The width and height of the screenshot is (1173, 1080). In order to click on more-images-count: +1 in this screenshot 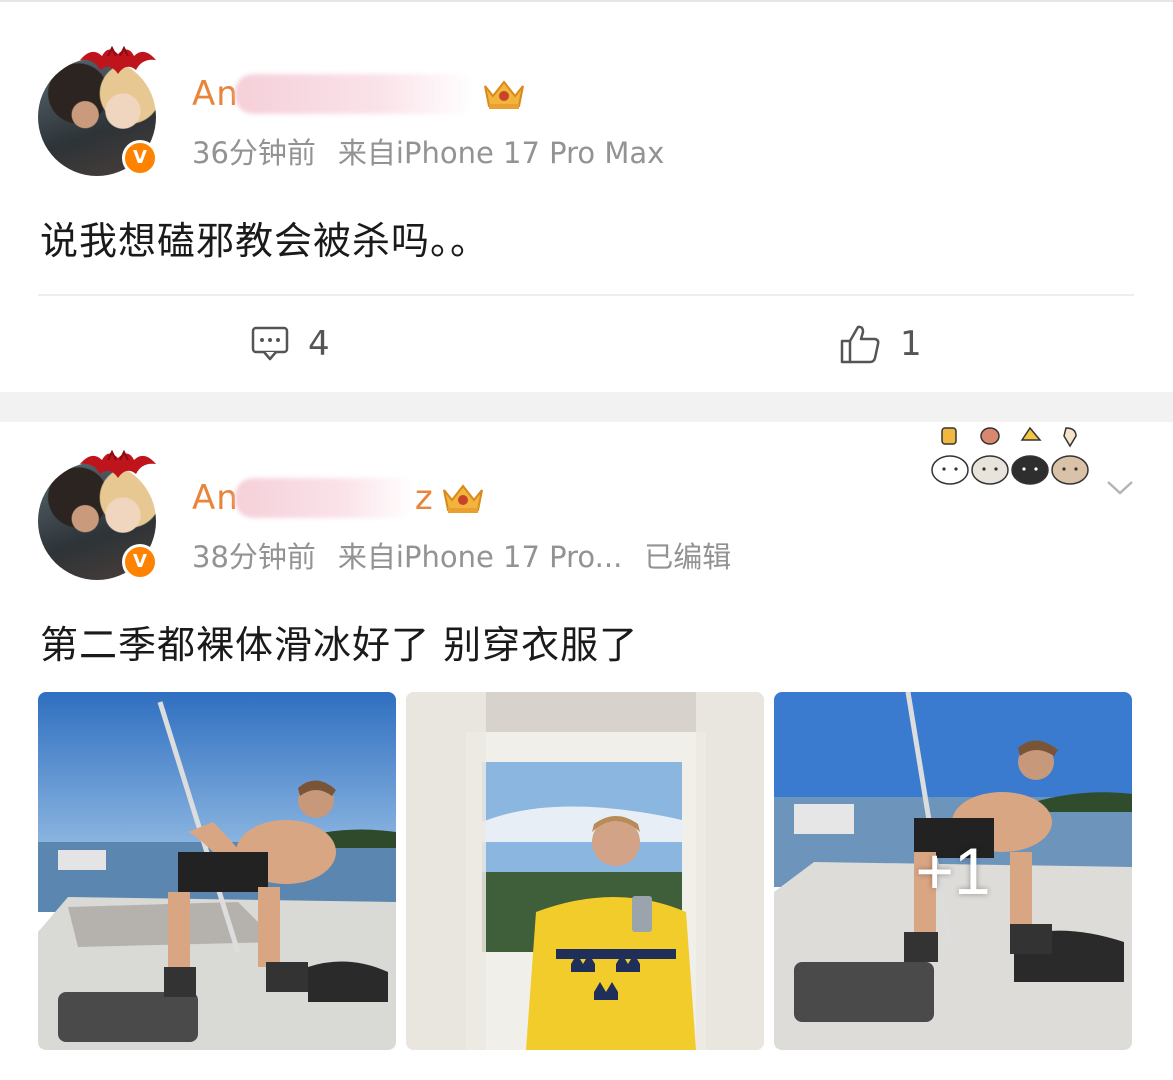, I will do `click(953, 871)`.